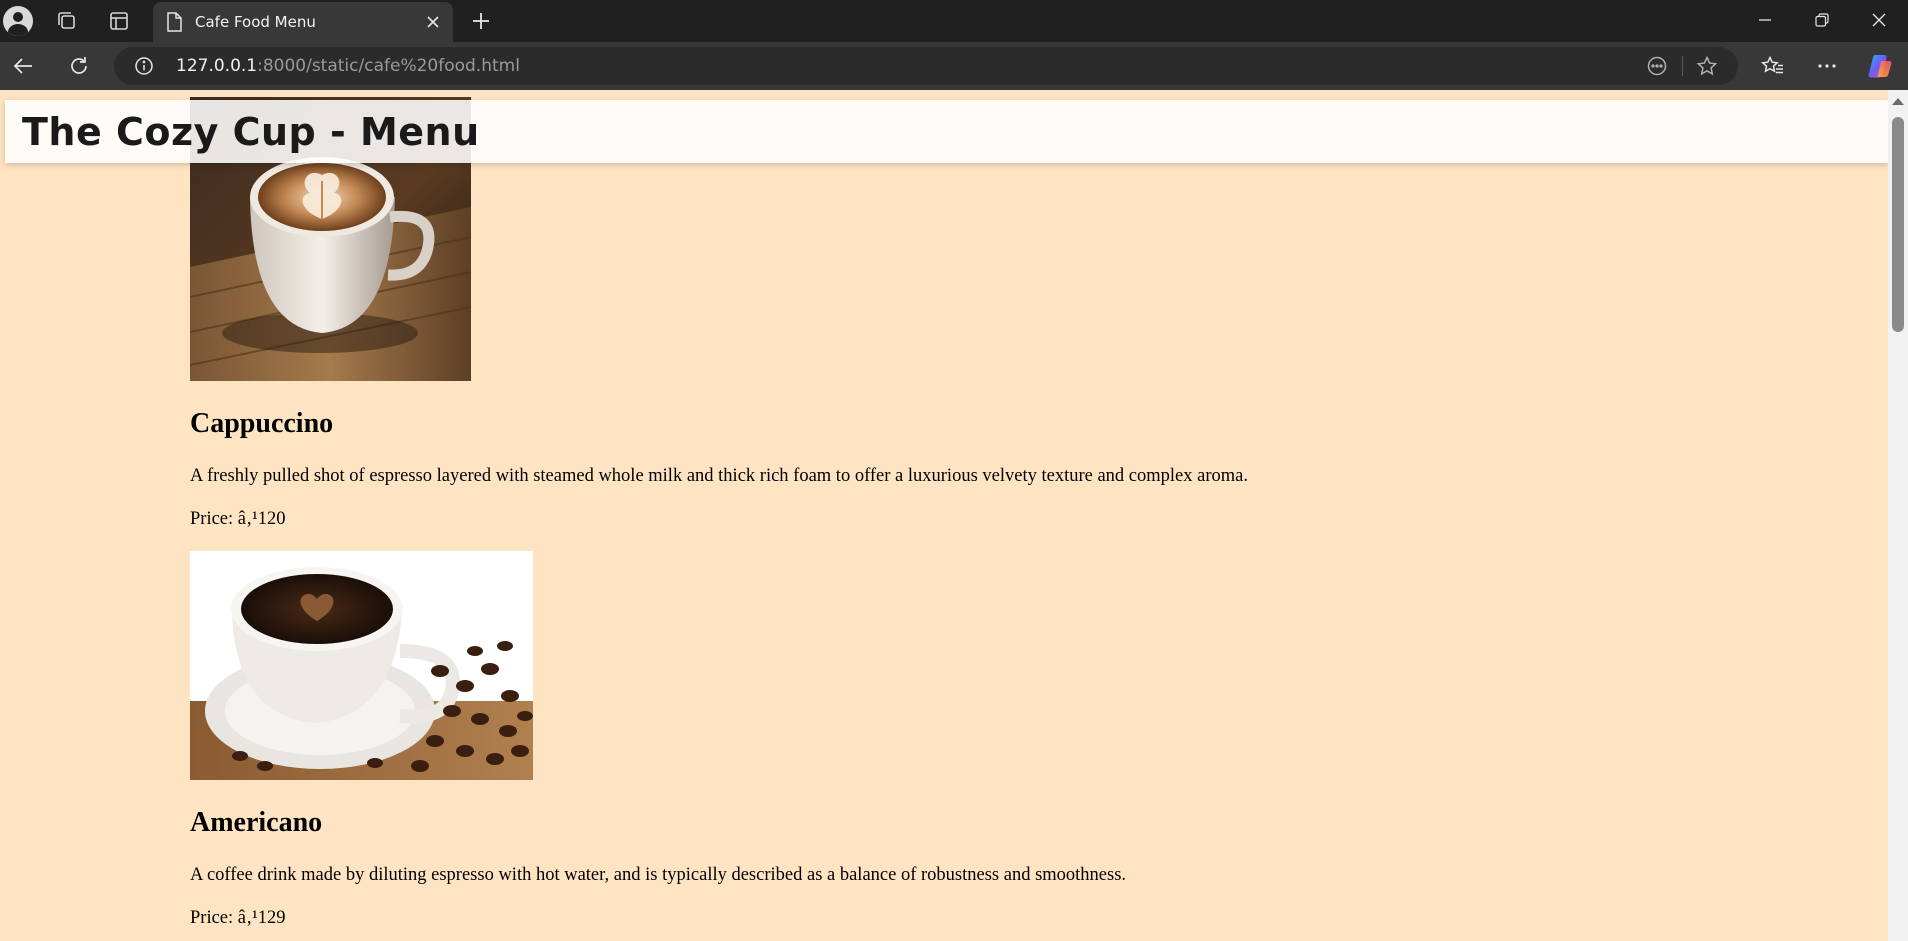  I want to click on info-icon, so click(144, 66).